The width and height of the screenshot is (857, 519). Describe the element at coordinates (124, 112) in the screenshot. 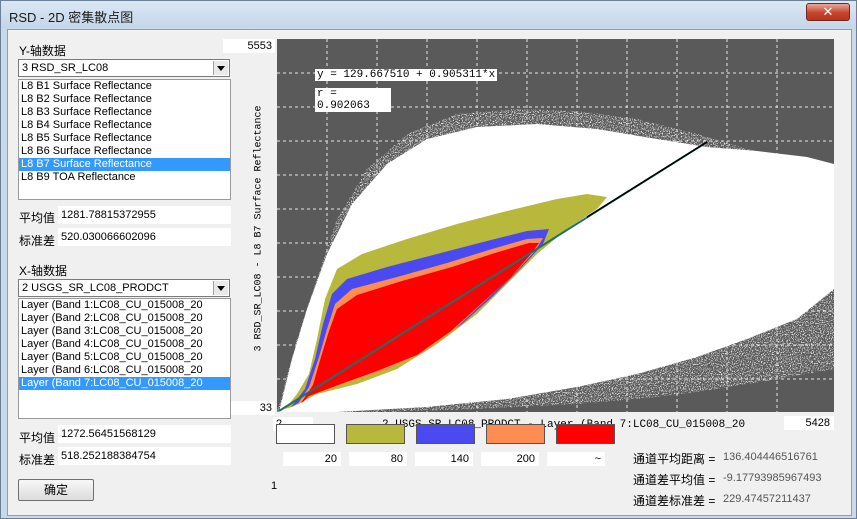

I see `list-item: L8 B3 Surface Reflectance` at that location.